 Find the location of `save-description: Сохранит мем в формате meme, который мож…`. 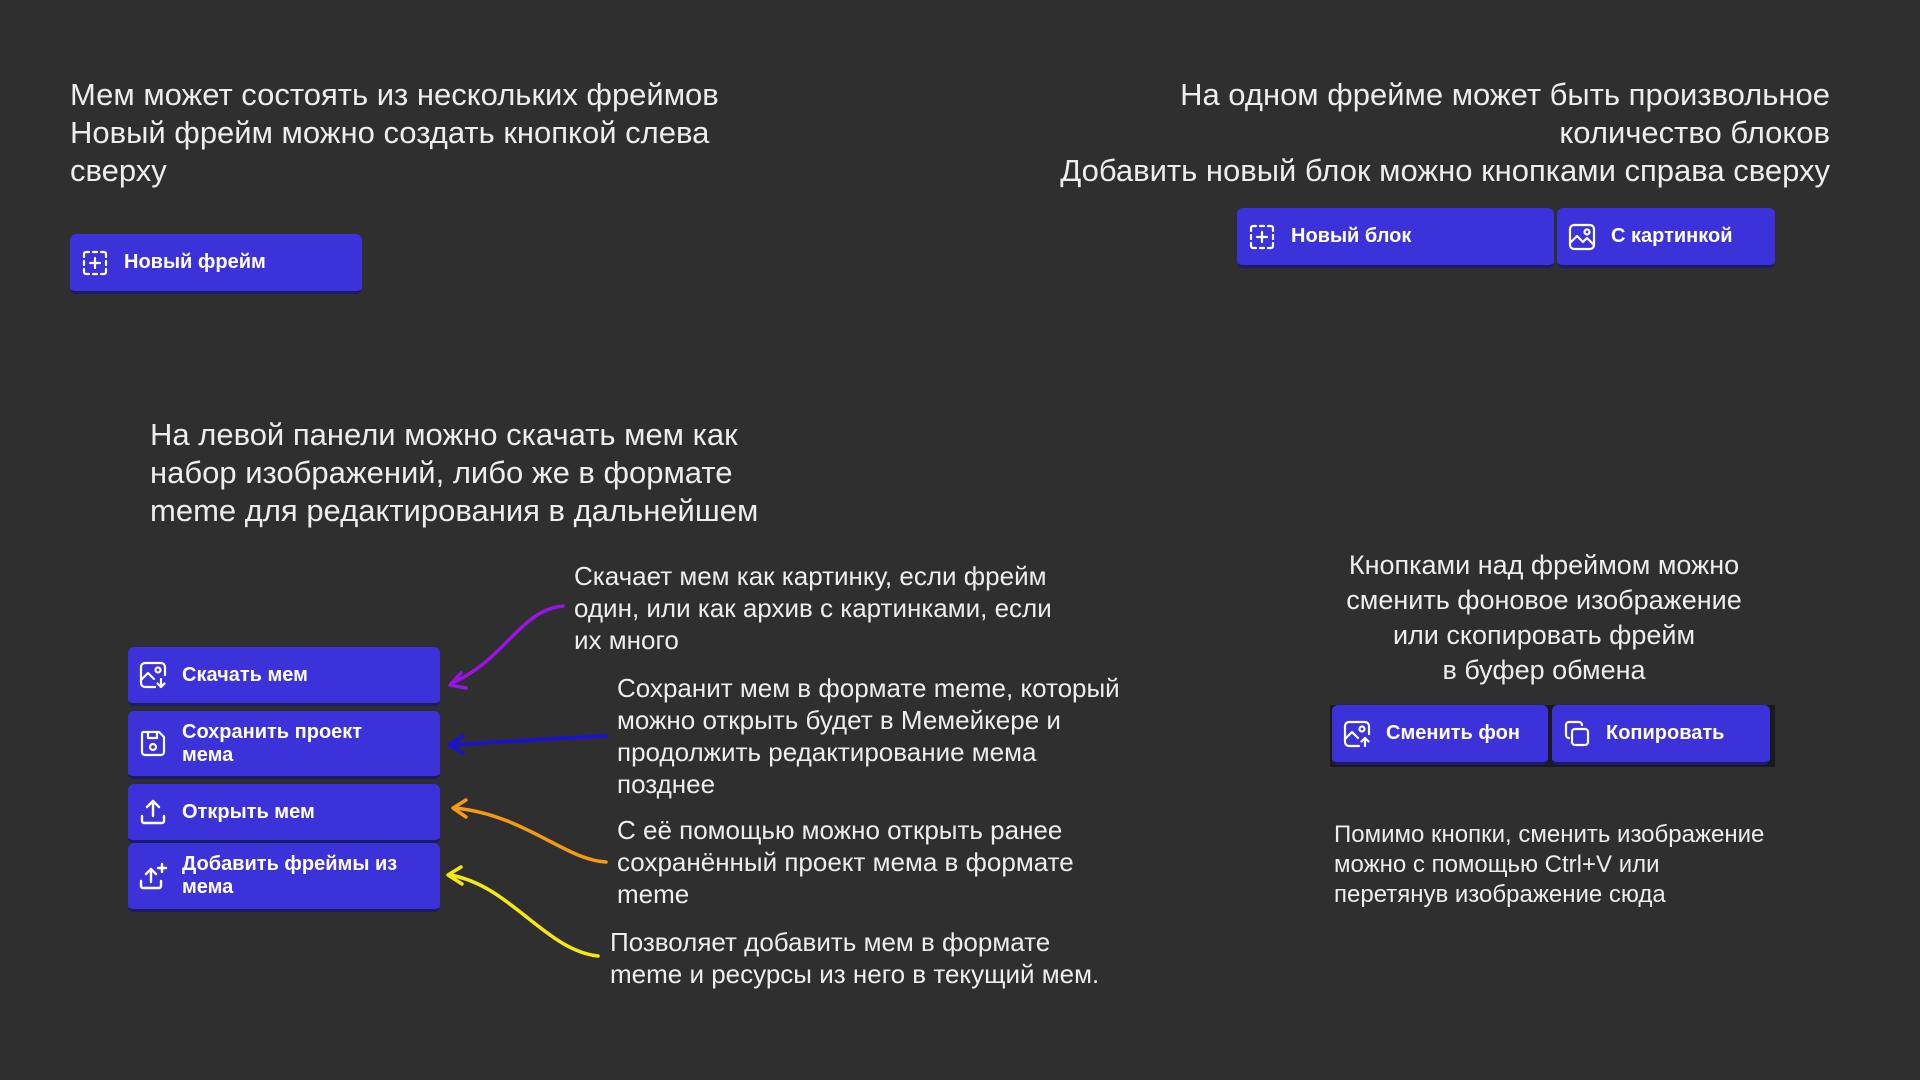

save-description: Сохранит мем в формате meme, который мож… is located at coordinates (868, 736).